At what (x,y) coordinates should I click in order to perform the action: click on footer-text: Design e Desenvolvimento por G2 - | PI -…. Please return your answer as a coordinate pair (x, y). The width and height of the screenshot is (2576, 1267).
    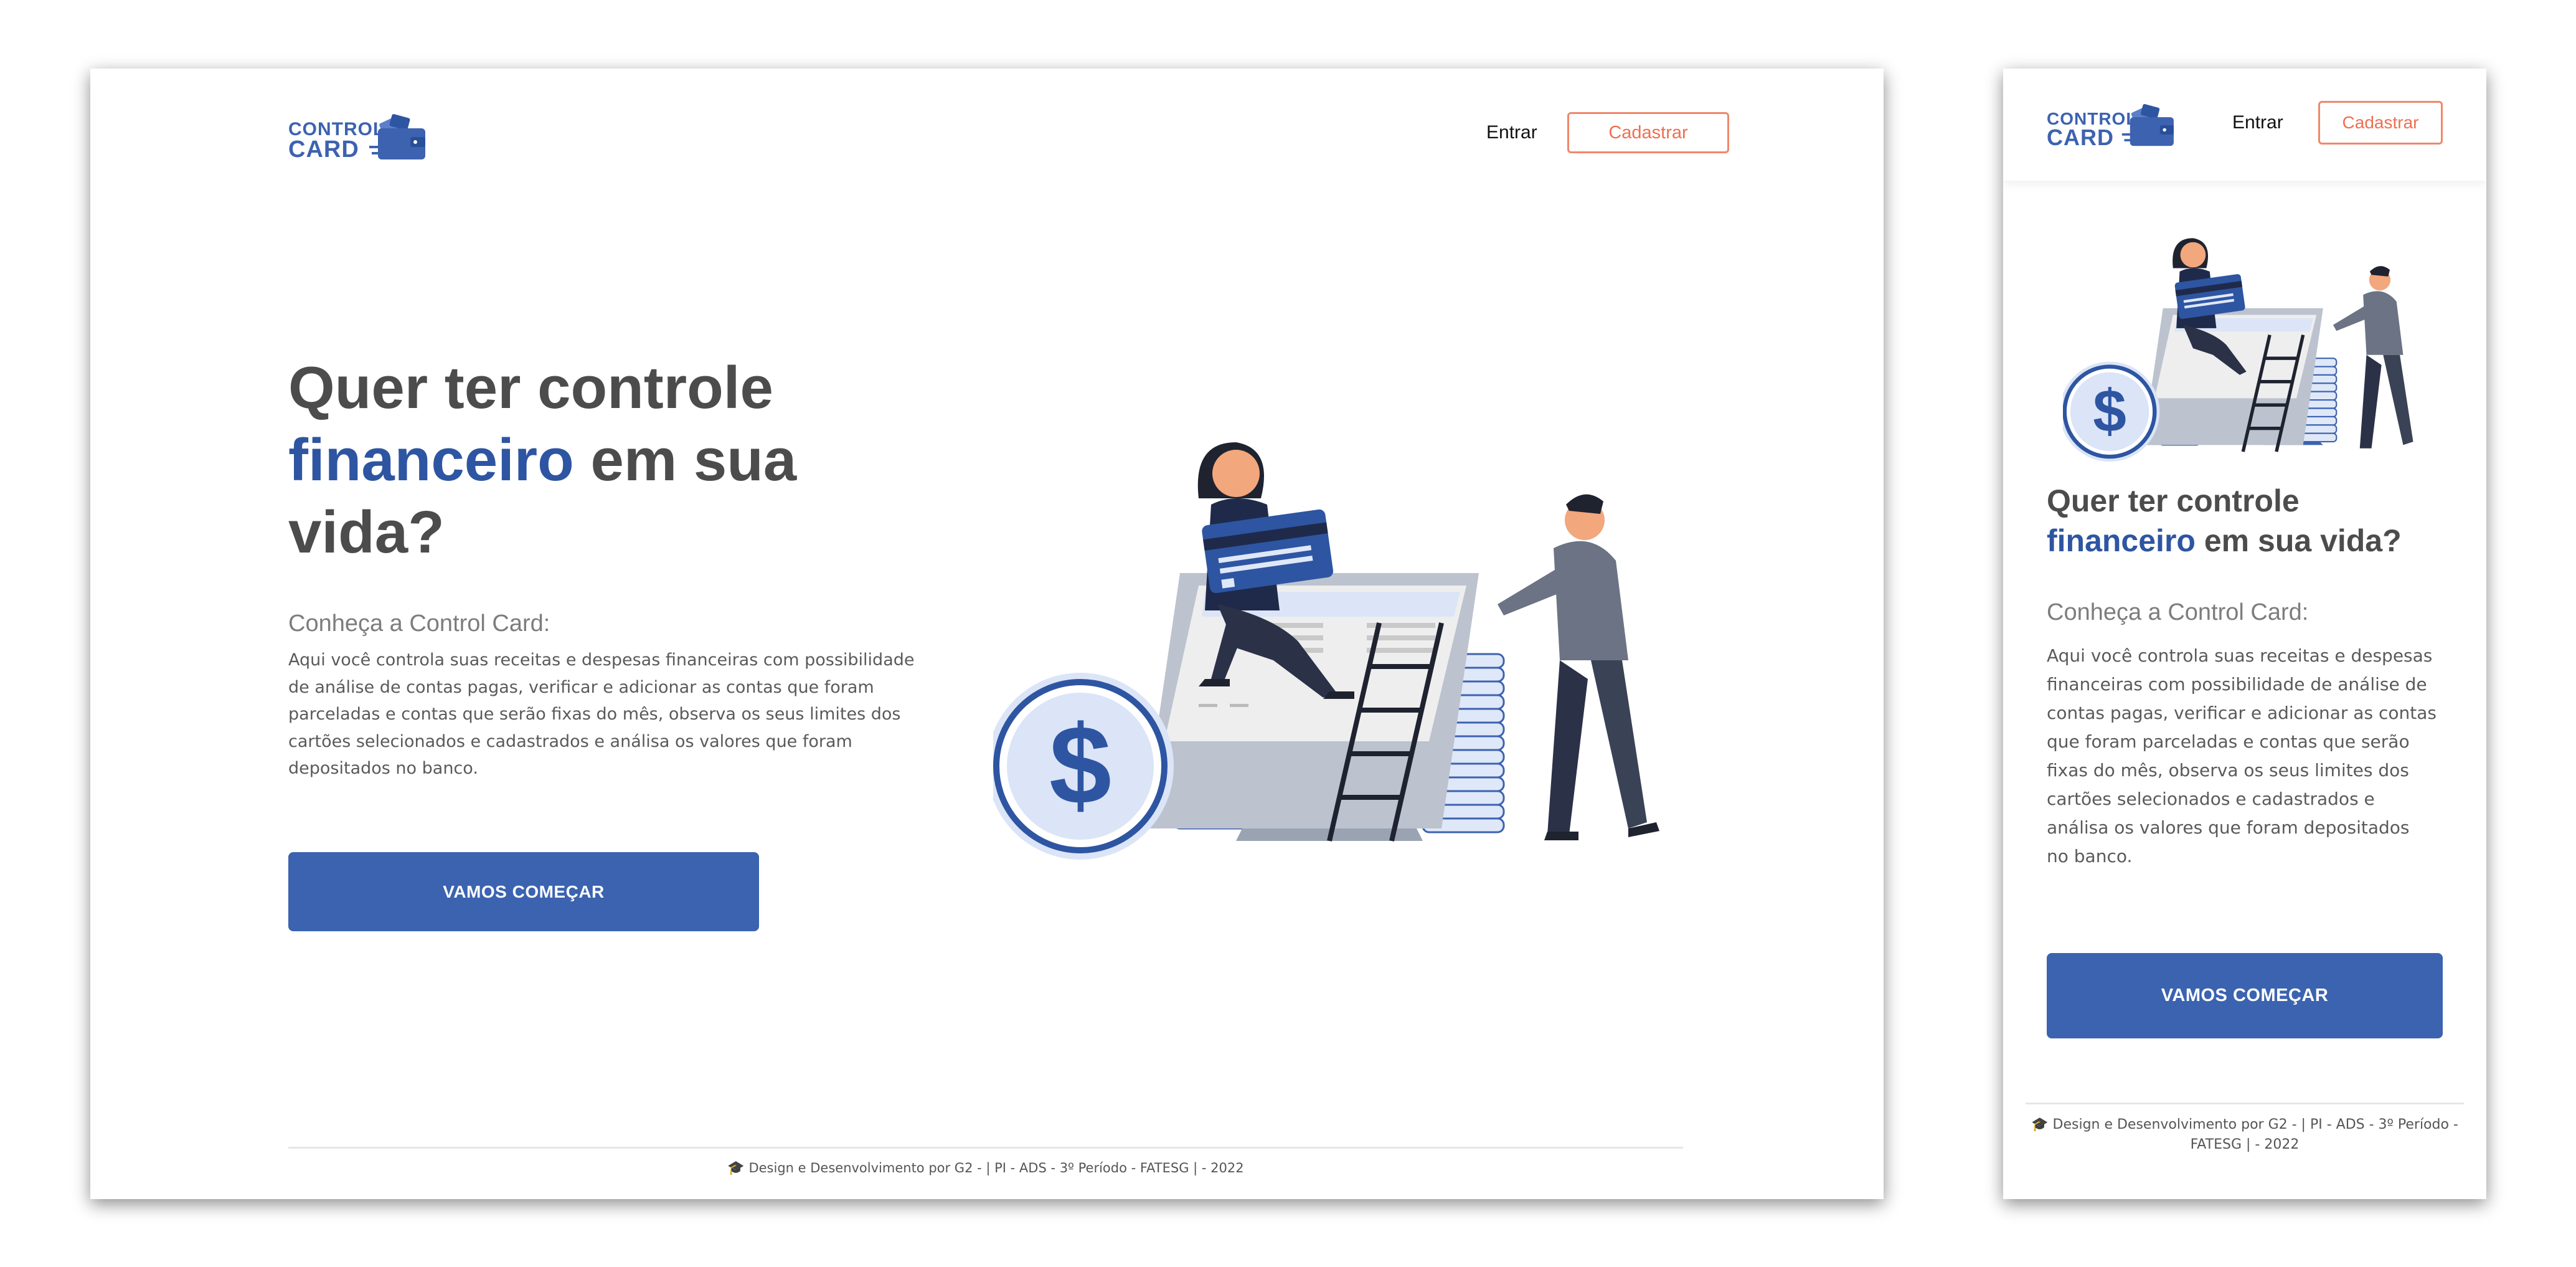
    Looking at the image, I should click on (996, 1167).